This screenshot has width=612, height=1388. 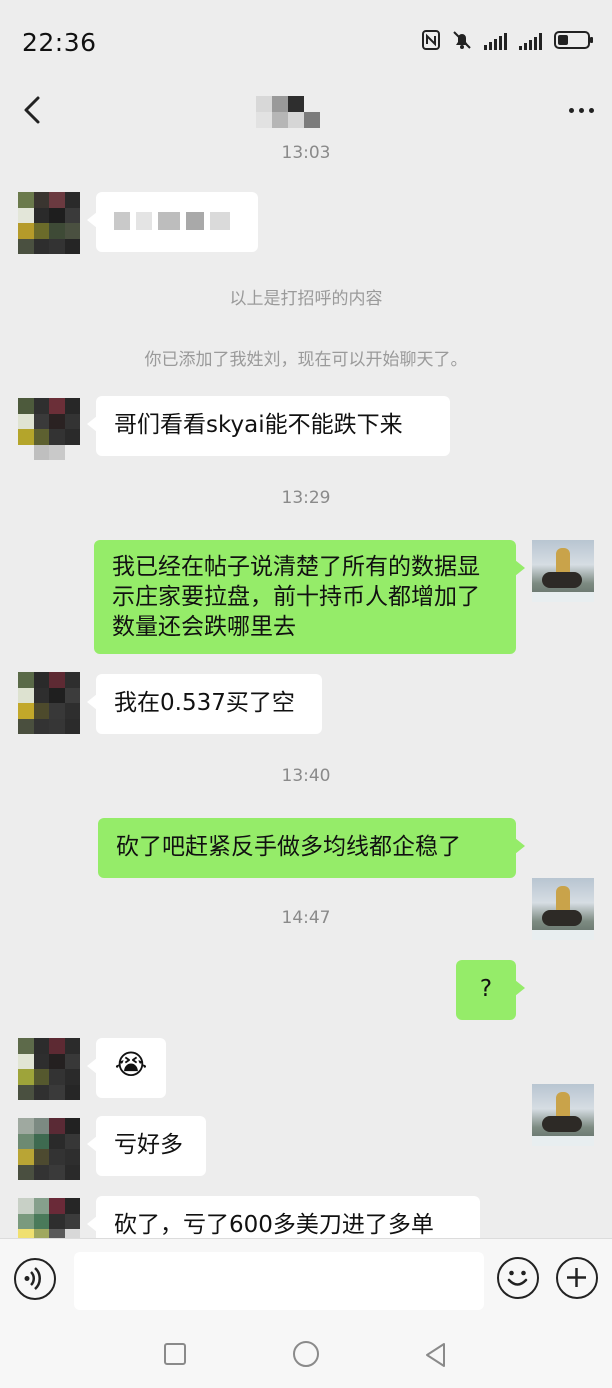 I want to click on message-bubble-incoming: 哥们看看skyai能不能跌下来, so click(x=268, y=426).